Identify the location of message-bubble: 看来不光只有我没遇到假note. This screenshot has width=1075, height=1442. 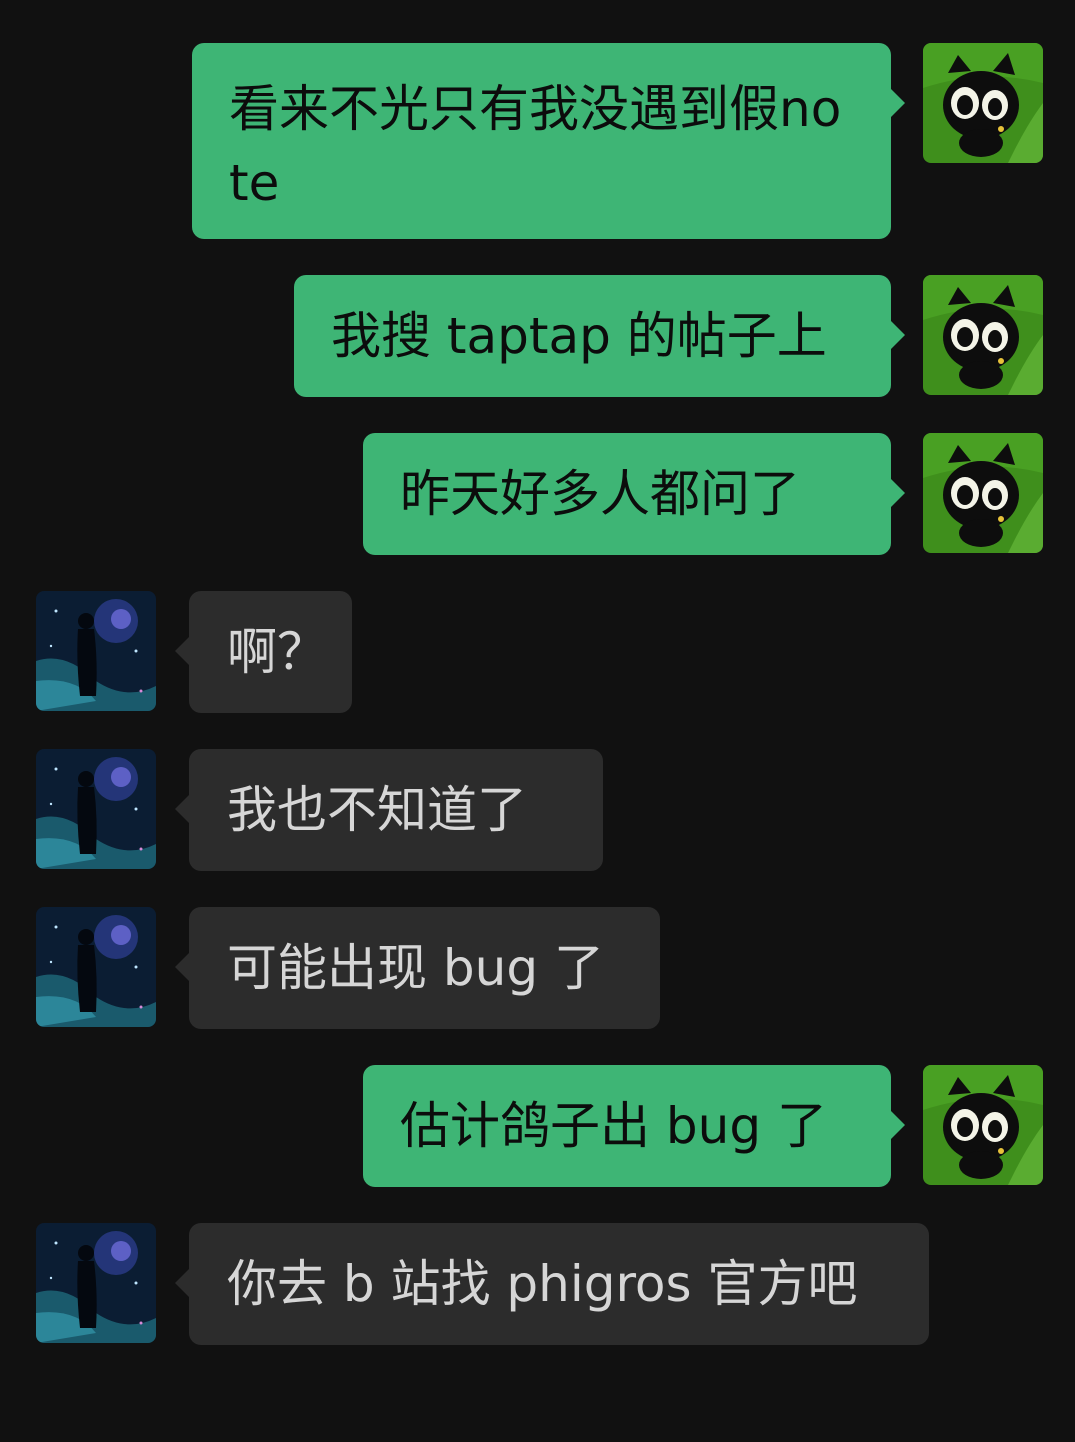
(548, 141).